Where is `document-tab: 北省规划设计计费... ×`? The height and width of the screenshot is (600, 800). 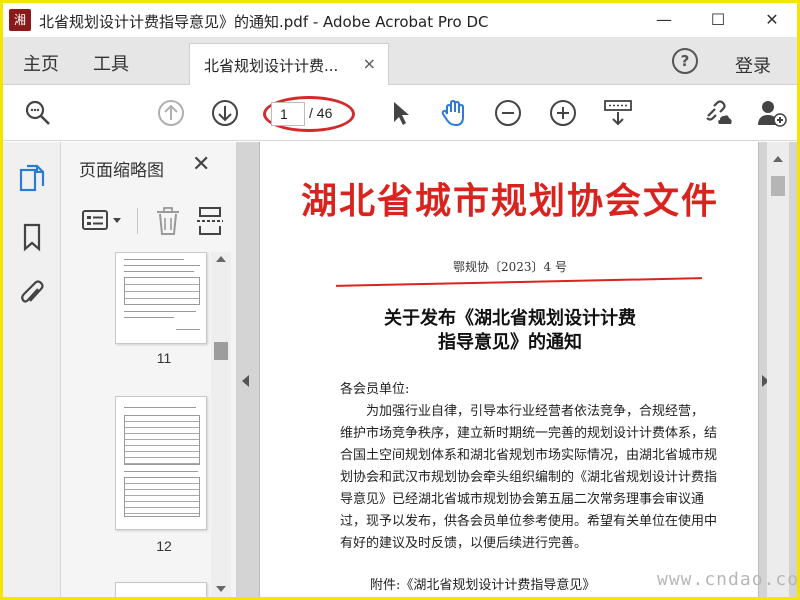
document-tab: 北省规划设计计费... × is located at coordinates (289, 64).